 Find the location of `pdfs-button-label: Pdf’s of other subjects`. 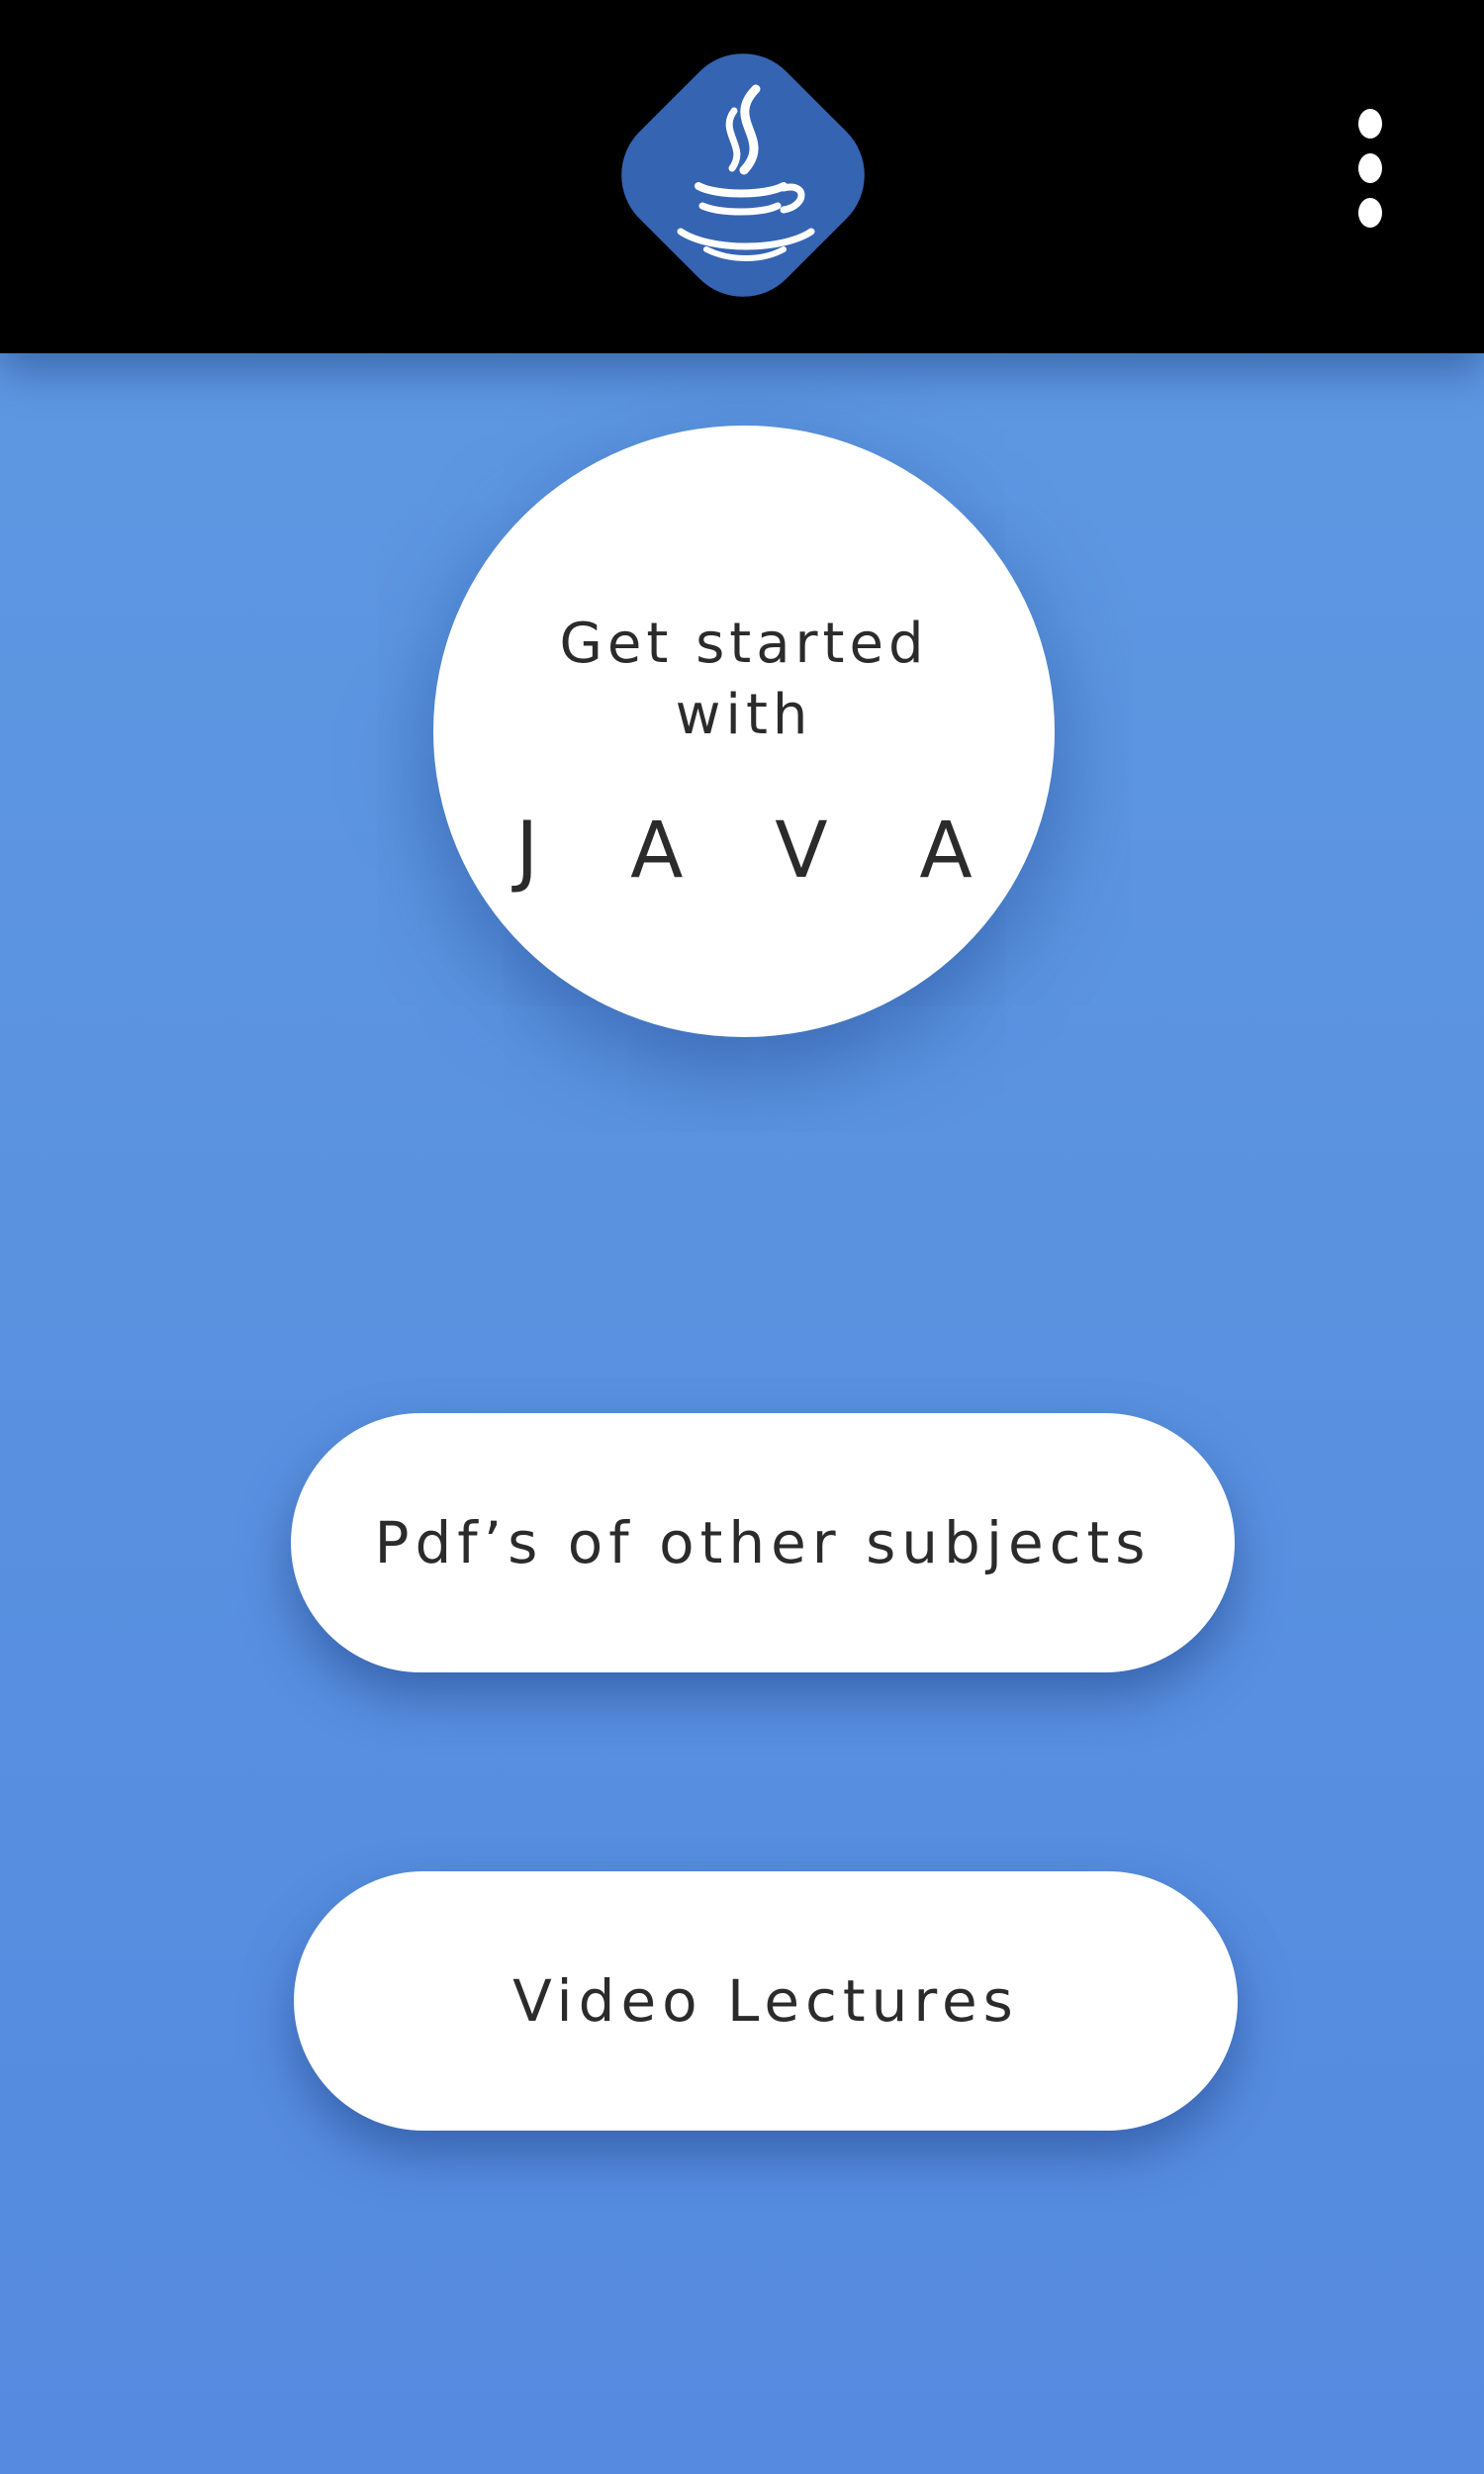

pdfs-button-label: Pdf’s of other subjects is located at coordinates (763, 1543).